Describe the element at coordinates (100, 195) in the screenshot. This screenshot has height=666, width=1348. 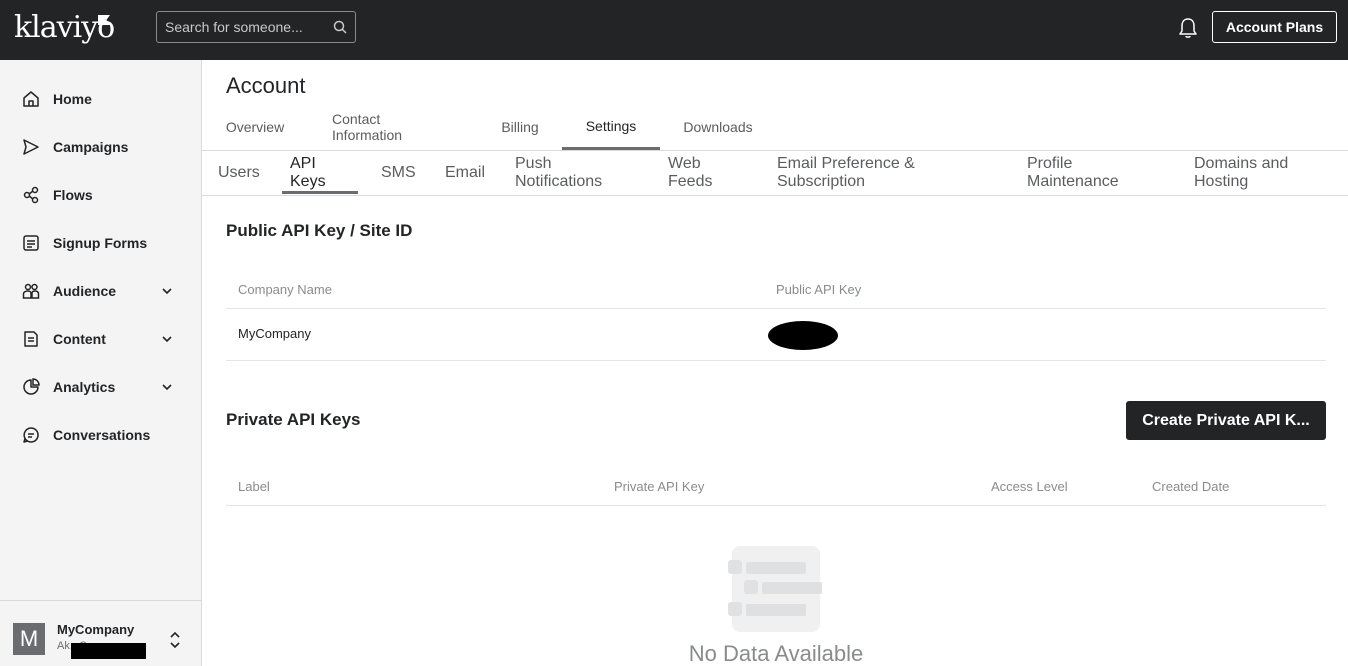
I see `sidebar-item-flows: Flows` at that location.